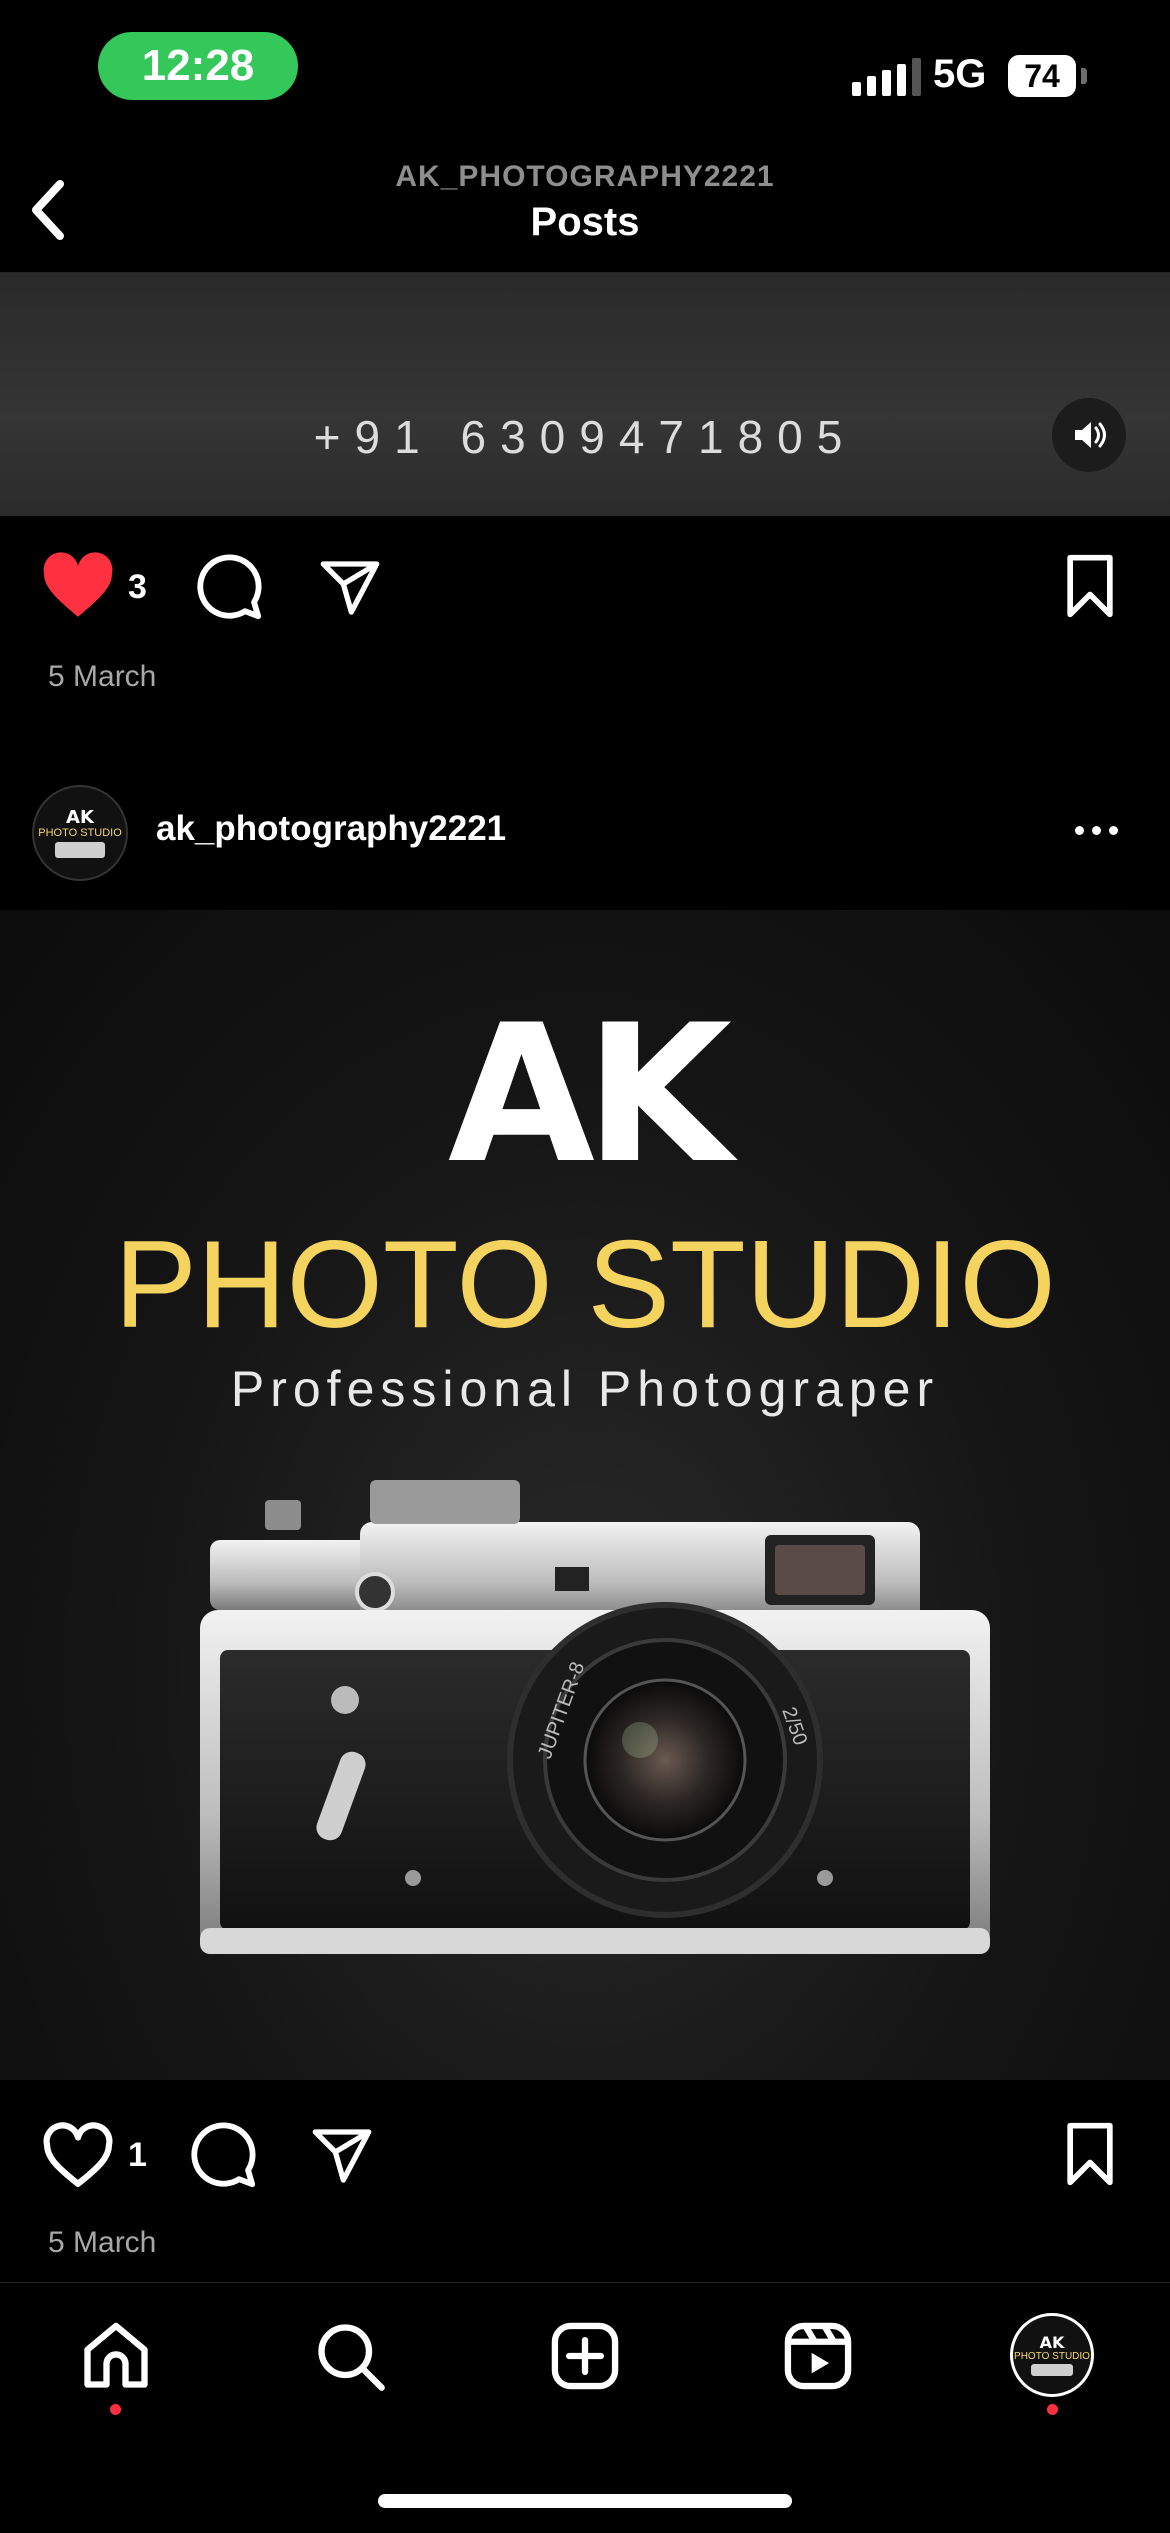 The width and height of the screenshot is (1170, 2533). I want to click on image-tagline: Professional Photograper, so click(585, 1389).